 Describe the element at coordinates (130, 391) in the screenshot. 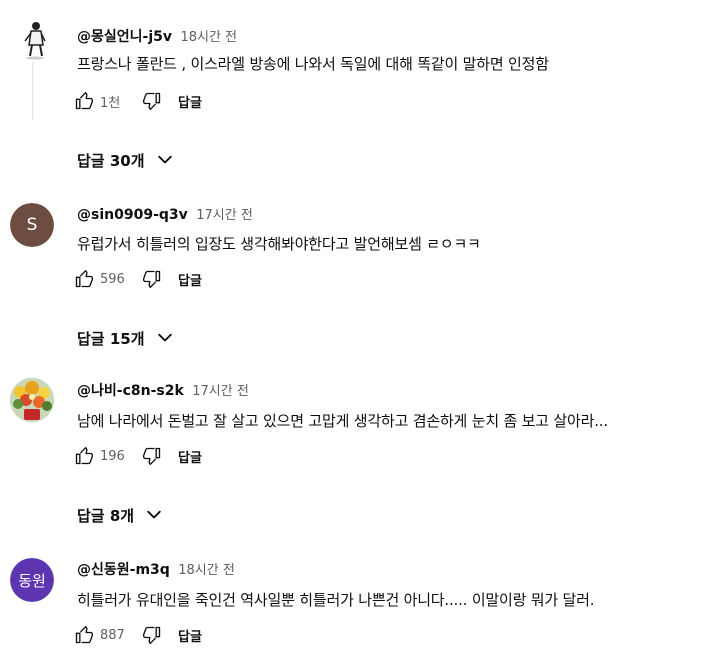

I see `author-name: @나비-c8n-s2k` at that location.